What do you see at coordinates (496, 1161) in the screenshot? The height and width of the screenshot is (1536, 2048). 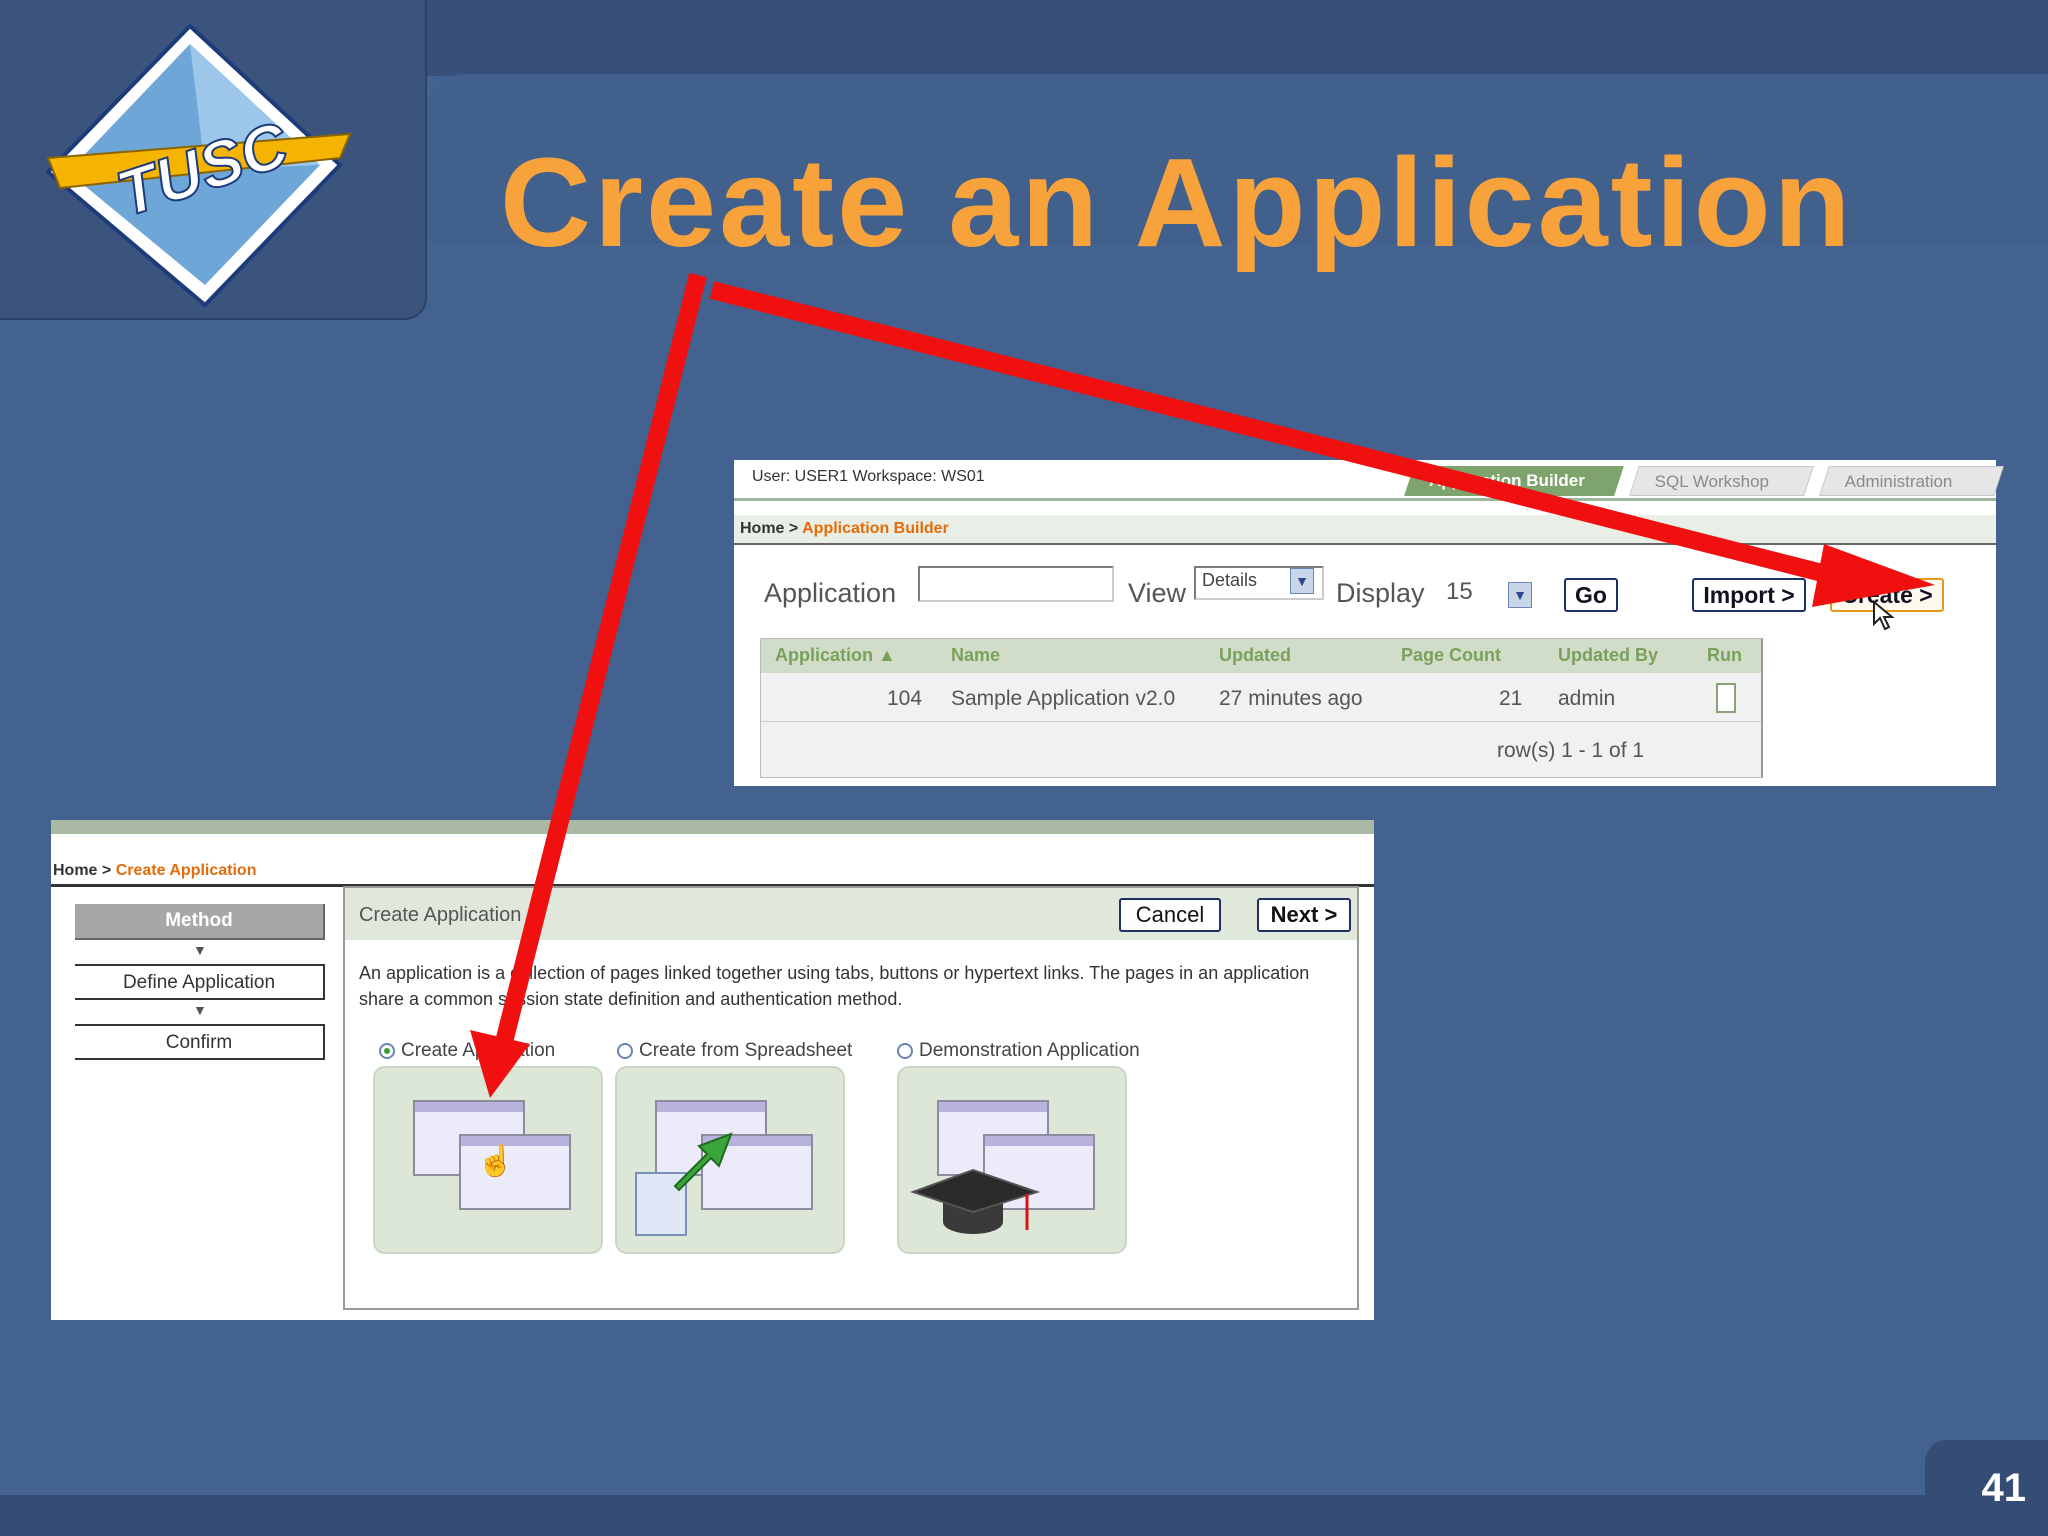 I see `hand-cursor-icon: ☝` at bounding box center [496, 1161].